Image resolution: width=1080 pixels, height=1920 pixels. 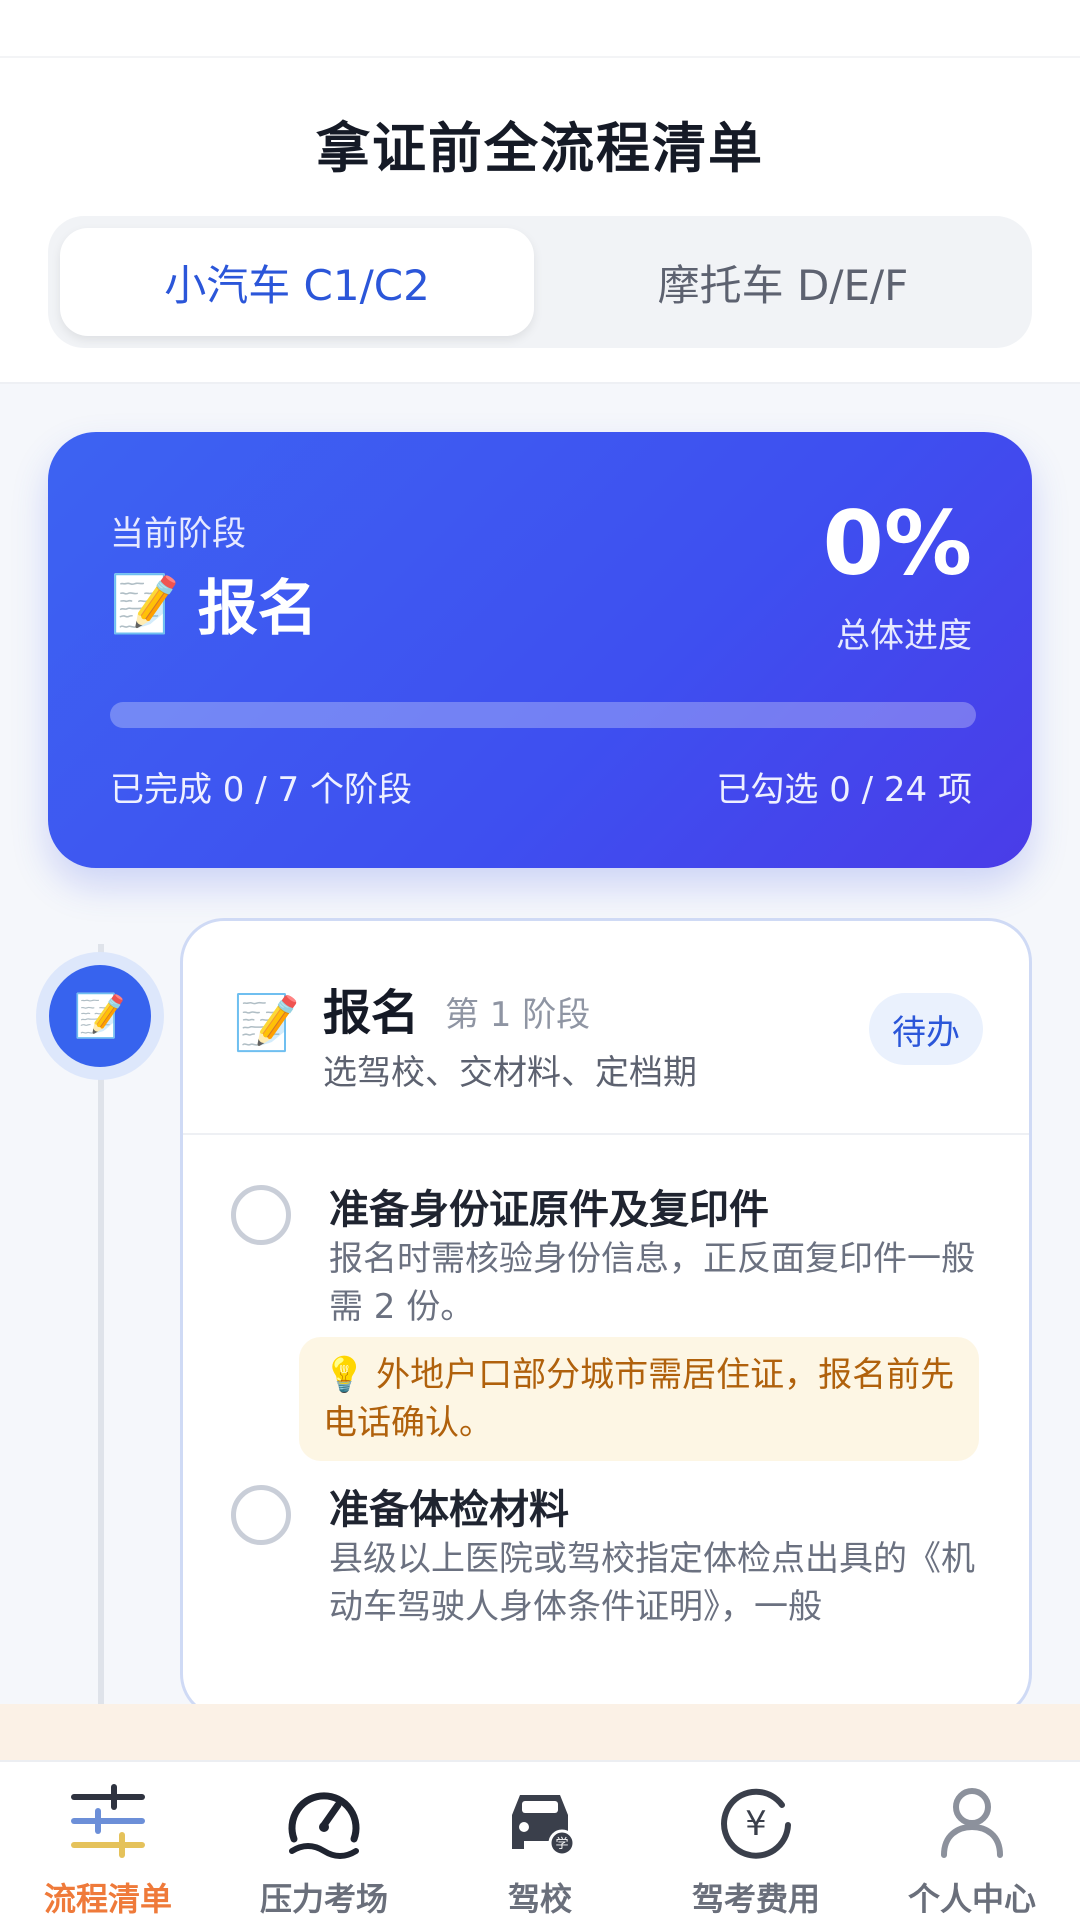 I want to click on tab-profile: 个人中心, so click(x=972, y=1841).